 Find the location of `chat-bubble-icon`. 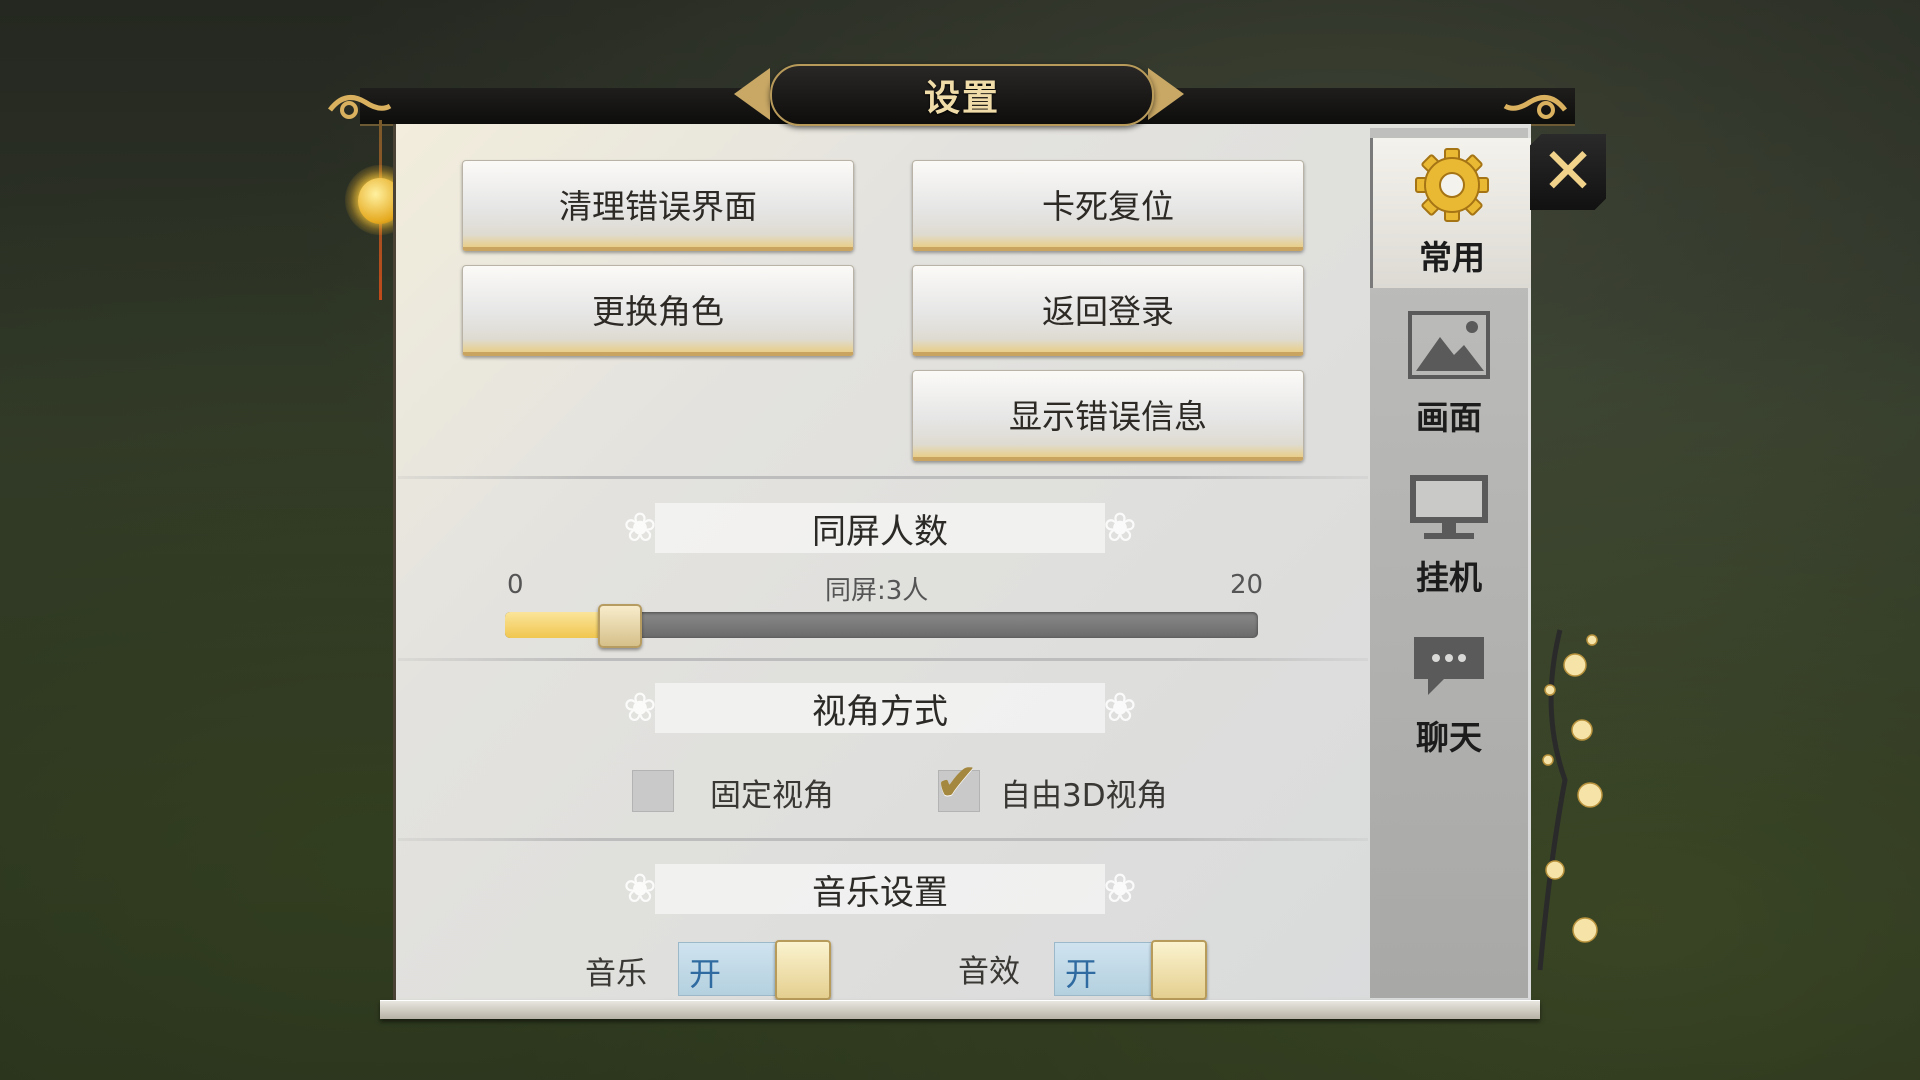

chat-bubble-icon is located at coordinates (1449, 666).